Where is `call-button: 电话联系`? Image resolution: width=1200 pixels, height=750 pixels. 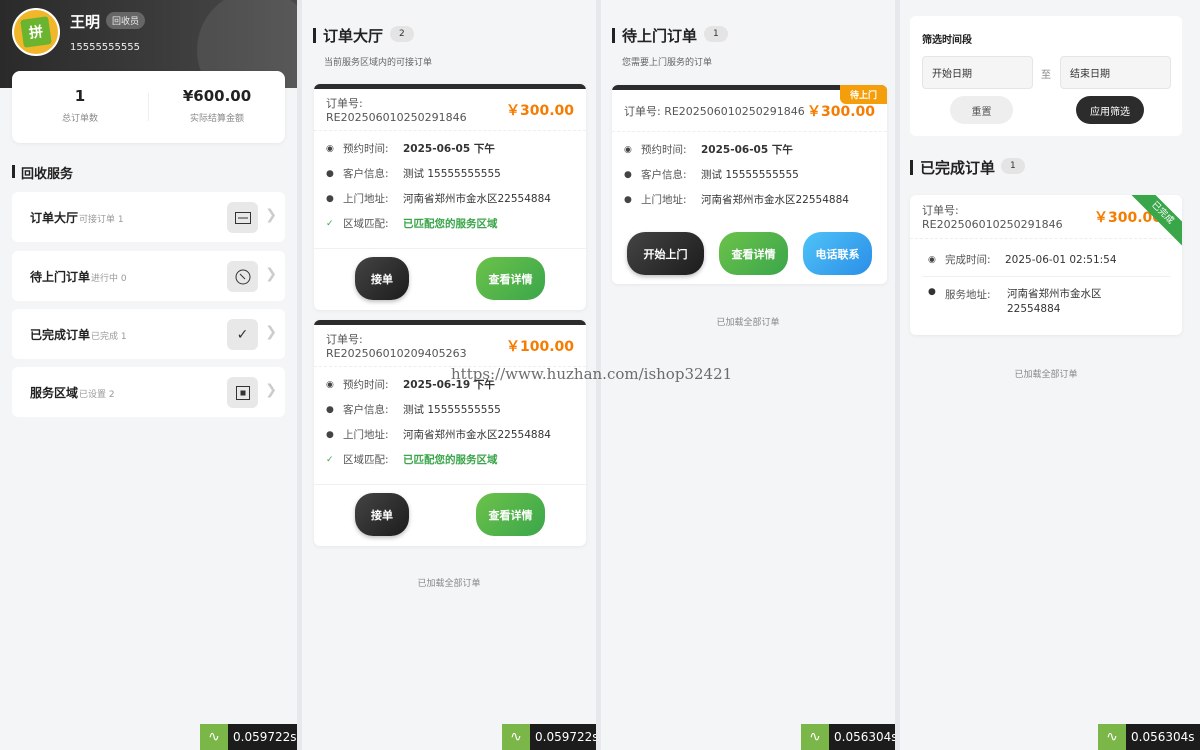
call-button: 电话联系 is located at coordinates (837, 253).